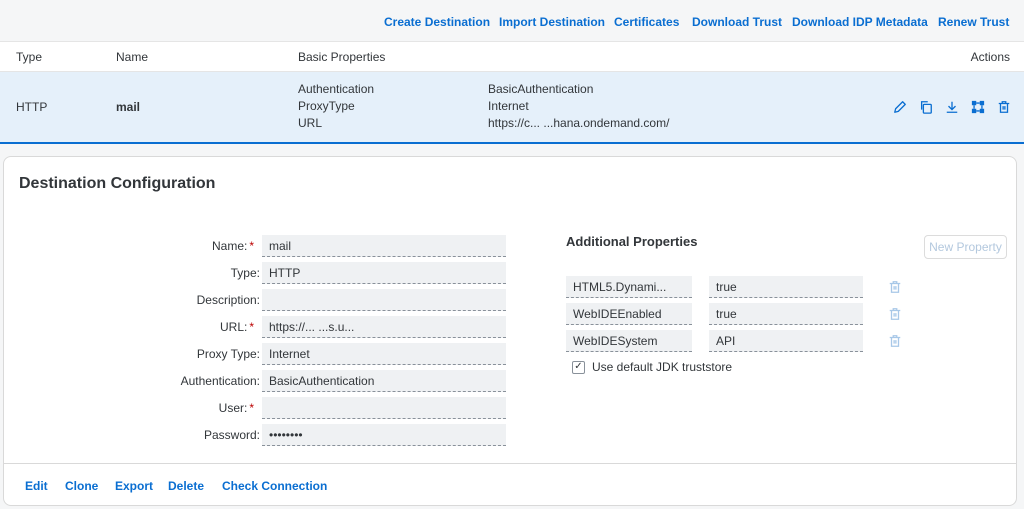 The image size is (1024, 509). Describe the element at coordinates (384, 381) in the screenshot. I see `authentication-field: BasicAuthentication` at that location.